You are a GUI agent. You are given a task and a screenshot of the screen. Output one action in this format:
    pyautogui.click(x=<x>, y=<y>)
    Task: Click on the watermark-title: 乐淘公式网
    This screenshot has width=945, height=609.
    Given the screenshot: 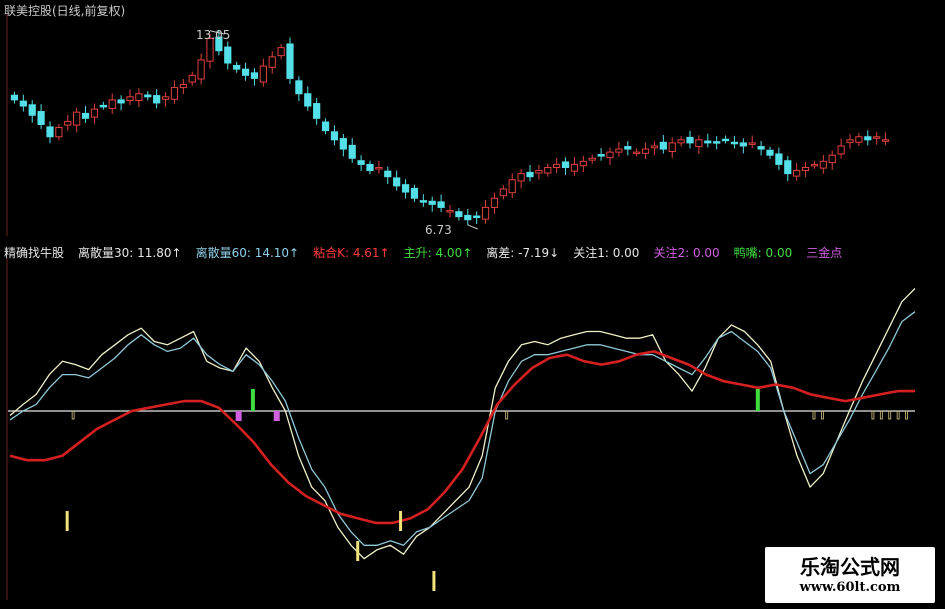 What is the action you would take?
    pyautogui.click(x=850, y=567)
    